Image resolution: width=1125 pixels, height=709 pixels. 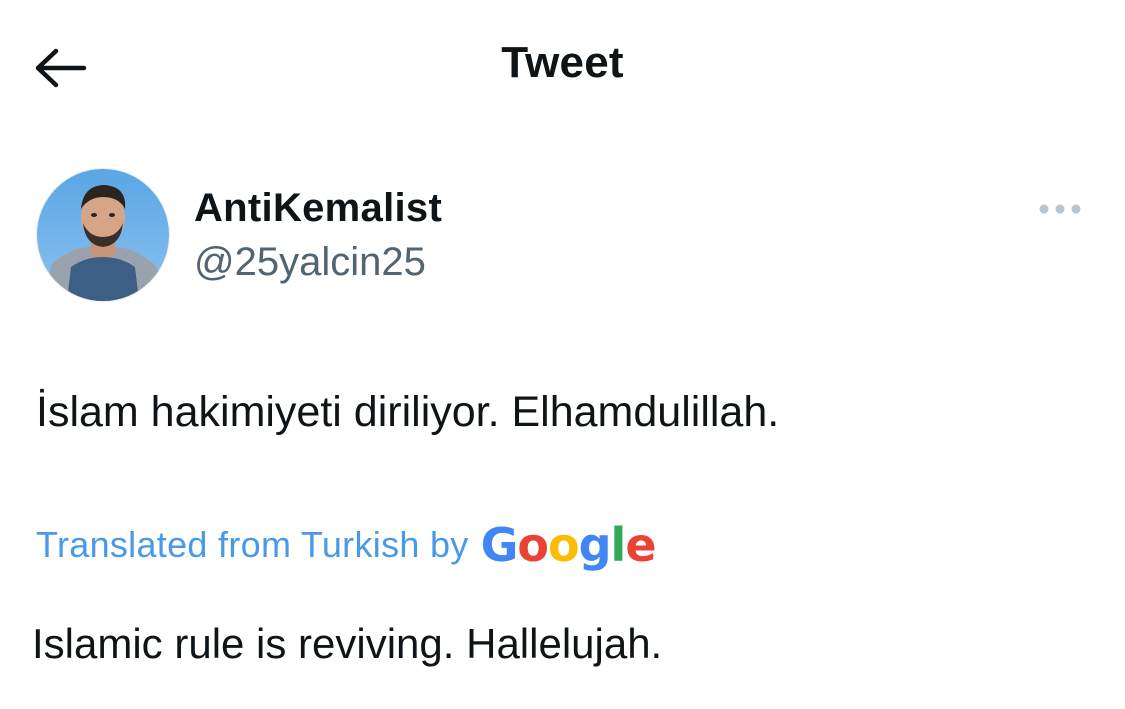 I want to click on avatar, so click(x=103, y=235).